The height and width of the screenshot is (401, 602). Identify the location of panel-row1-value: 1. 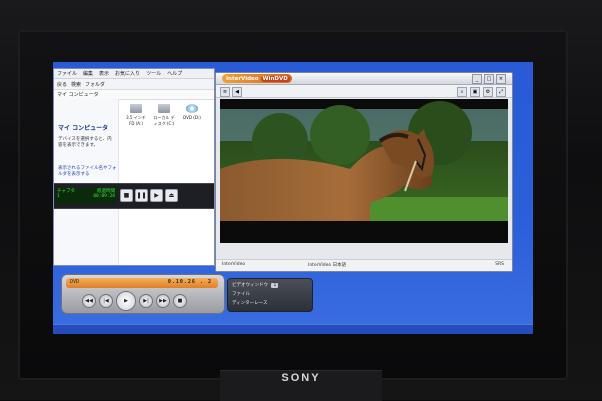
(275, 285).